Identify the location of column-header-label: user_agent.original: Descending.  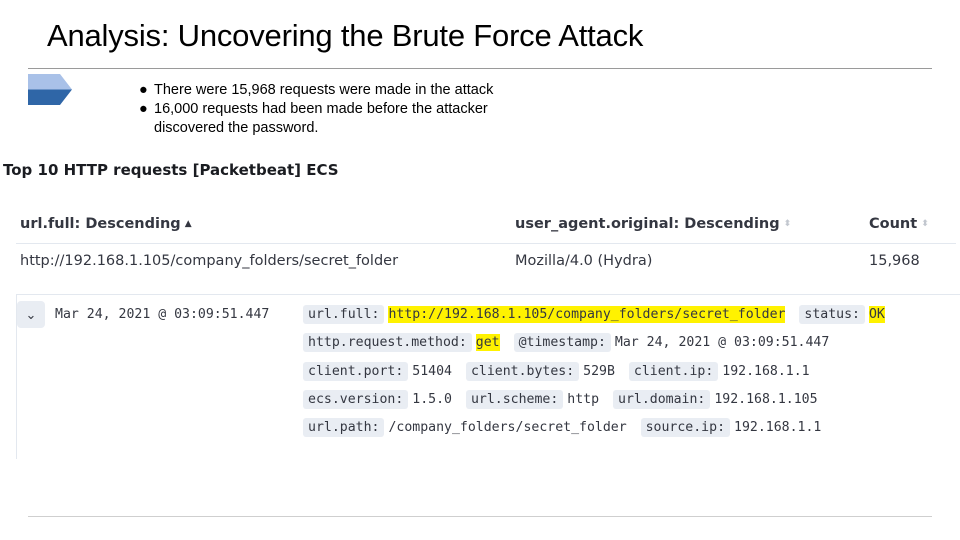
(647, 224).